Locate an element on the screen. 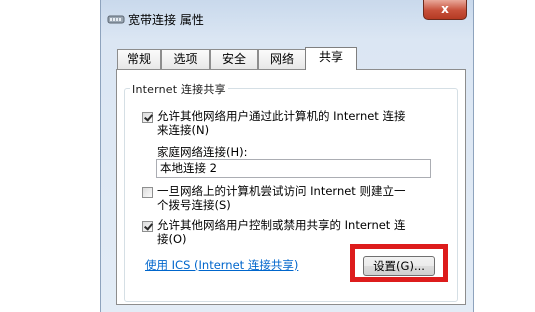  tab-sharing: 共享 is located at coordinates (331, 58).